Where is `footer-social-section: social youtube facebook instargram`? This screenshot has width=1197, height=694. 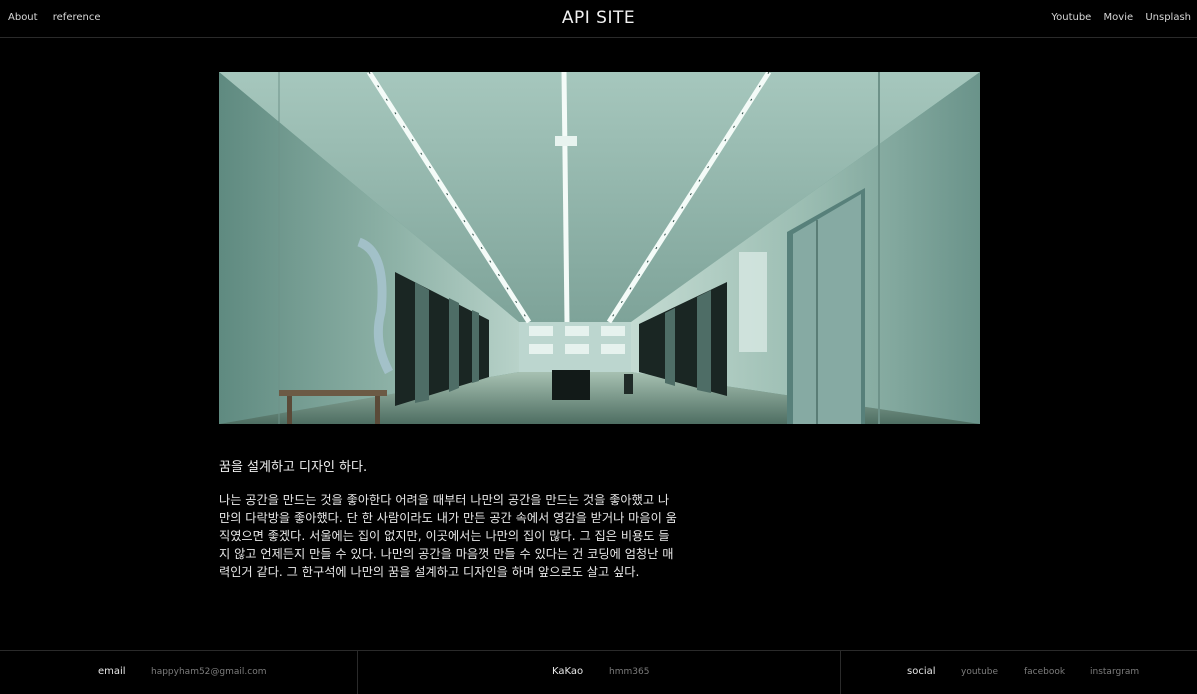 footer-social-section: social youtube facebook instargram is located at coordinates (1019, 672).